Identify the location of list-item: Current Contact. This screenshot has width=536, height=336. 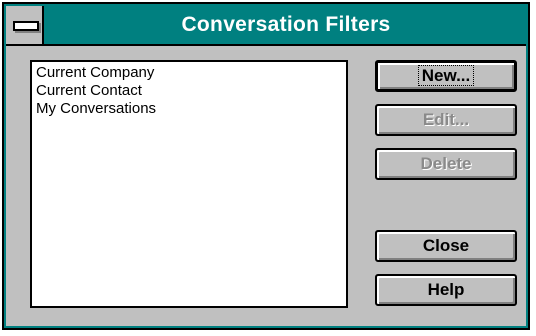
(189, 91).